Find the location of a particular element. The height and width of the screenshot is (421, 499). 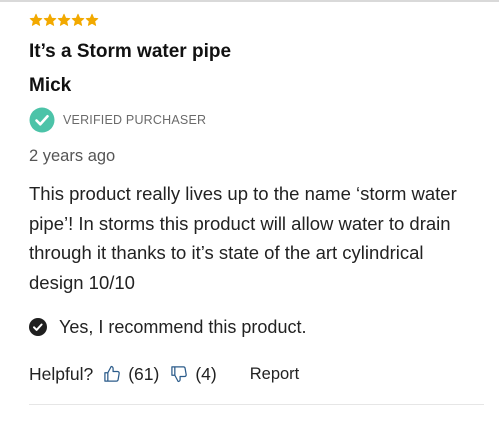

helpful-no-button: (4) is located at coordinates (193, 374).